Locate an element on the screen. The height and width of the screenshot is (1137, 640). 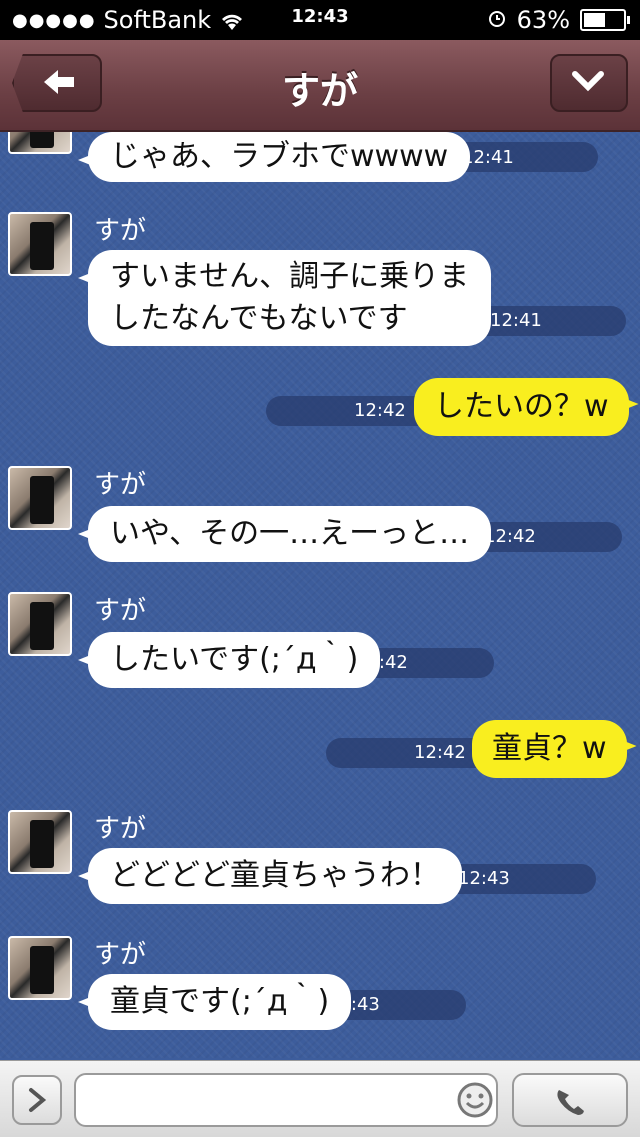
input-bar is located at coordinates (320, 1098).